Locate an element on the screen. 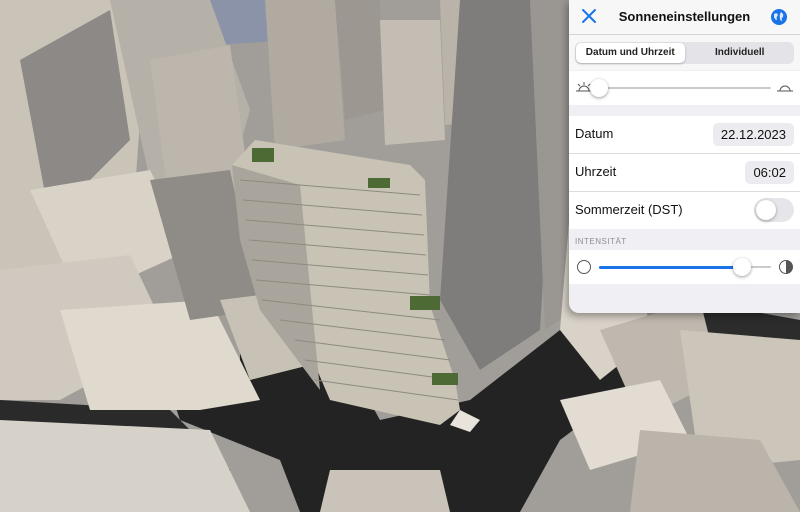 This screenshot has height=512, width=800. globe-icon is located at coordinates (779, 17).